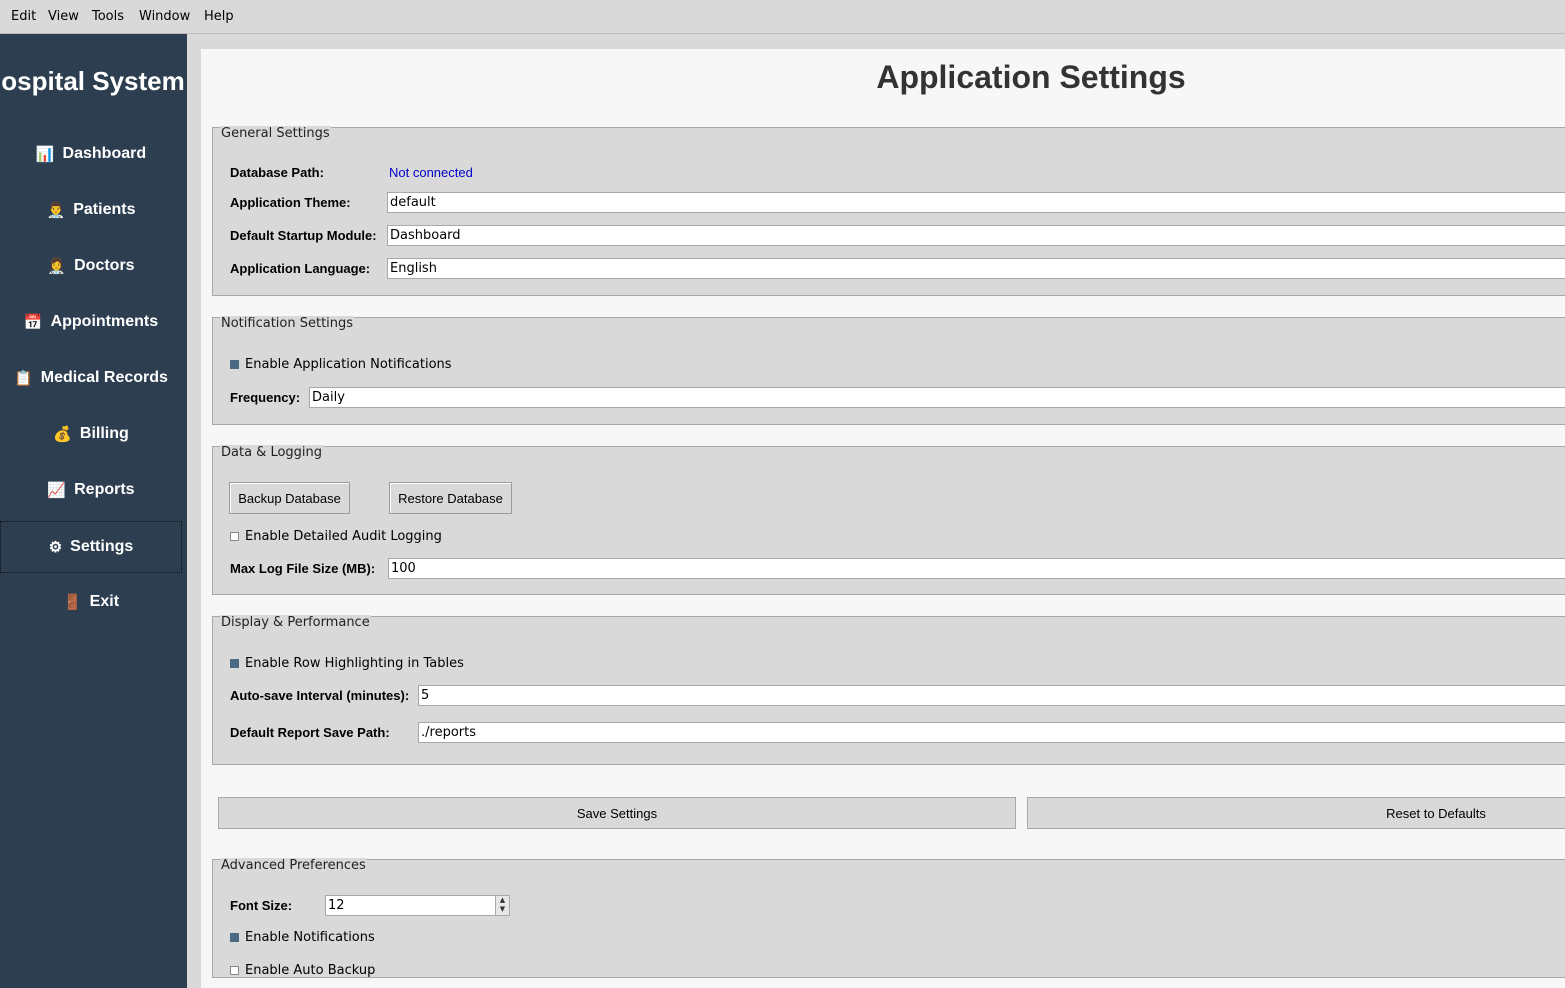  Describe the element at coordinates (272, 452) in the screenshot. I see `group-legend: Data & Logging` at that location.